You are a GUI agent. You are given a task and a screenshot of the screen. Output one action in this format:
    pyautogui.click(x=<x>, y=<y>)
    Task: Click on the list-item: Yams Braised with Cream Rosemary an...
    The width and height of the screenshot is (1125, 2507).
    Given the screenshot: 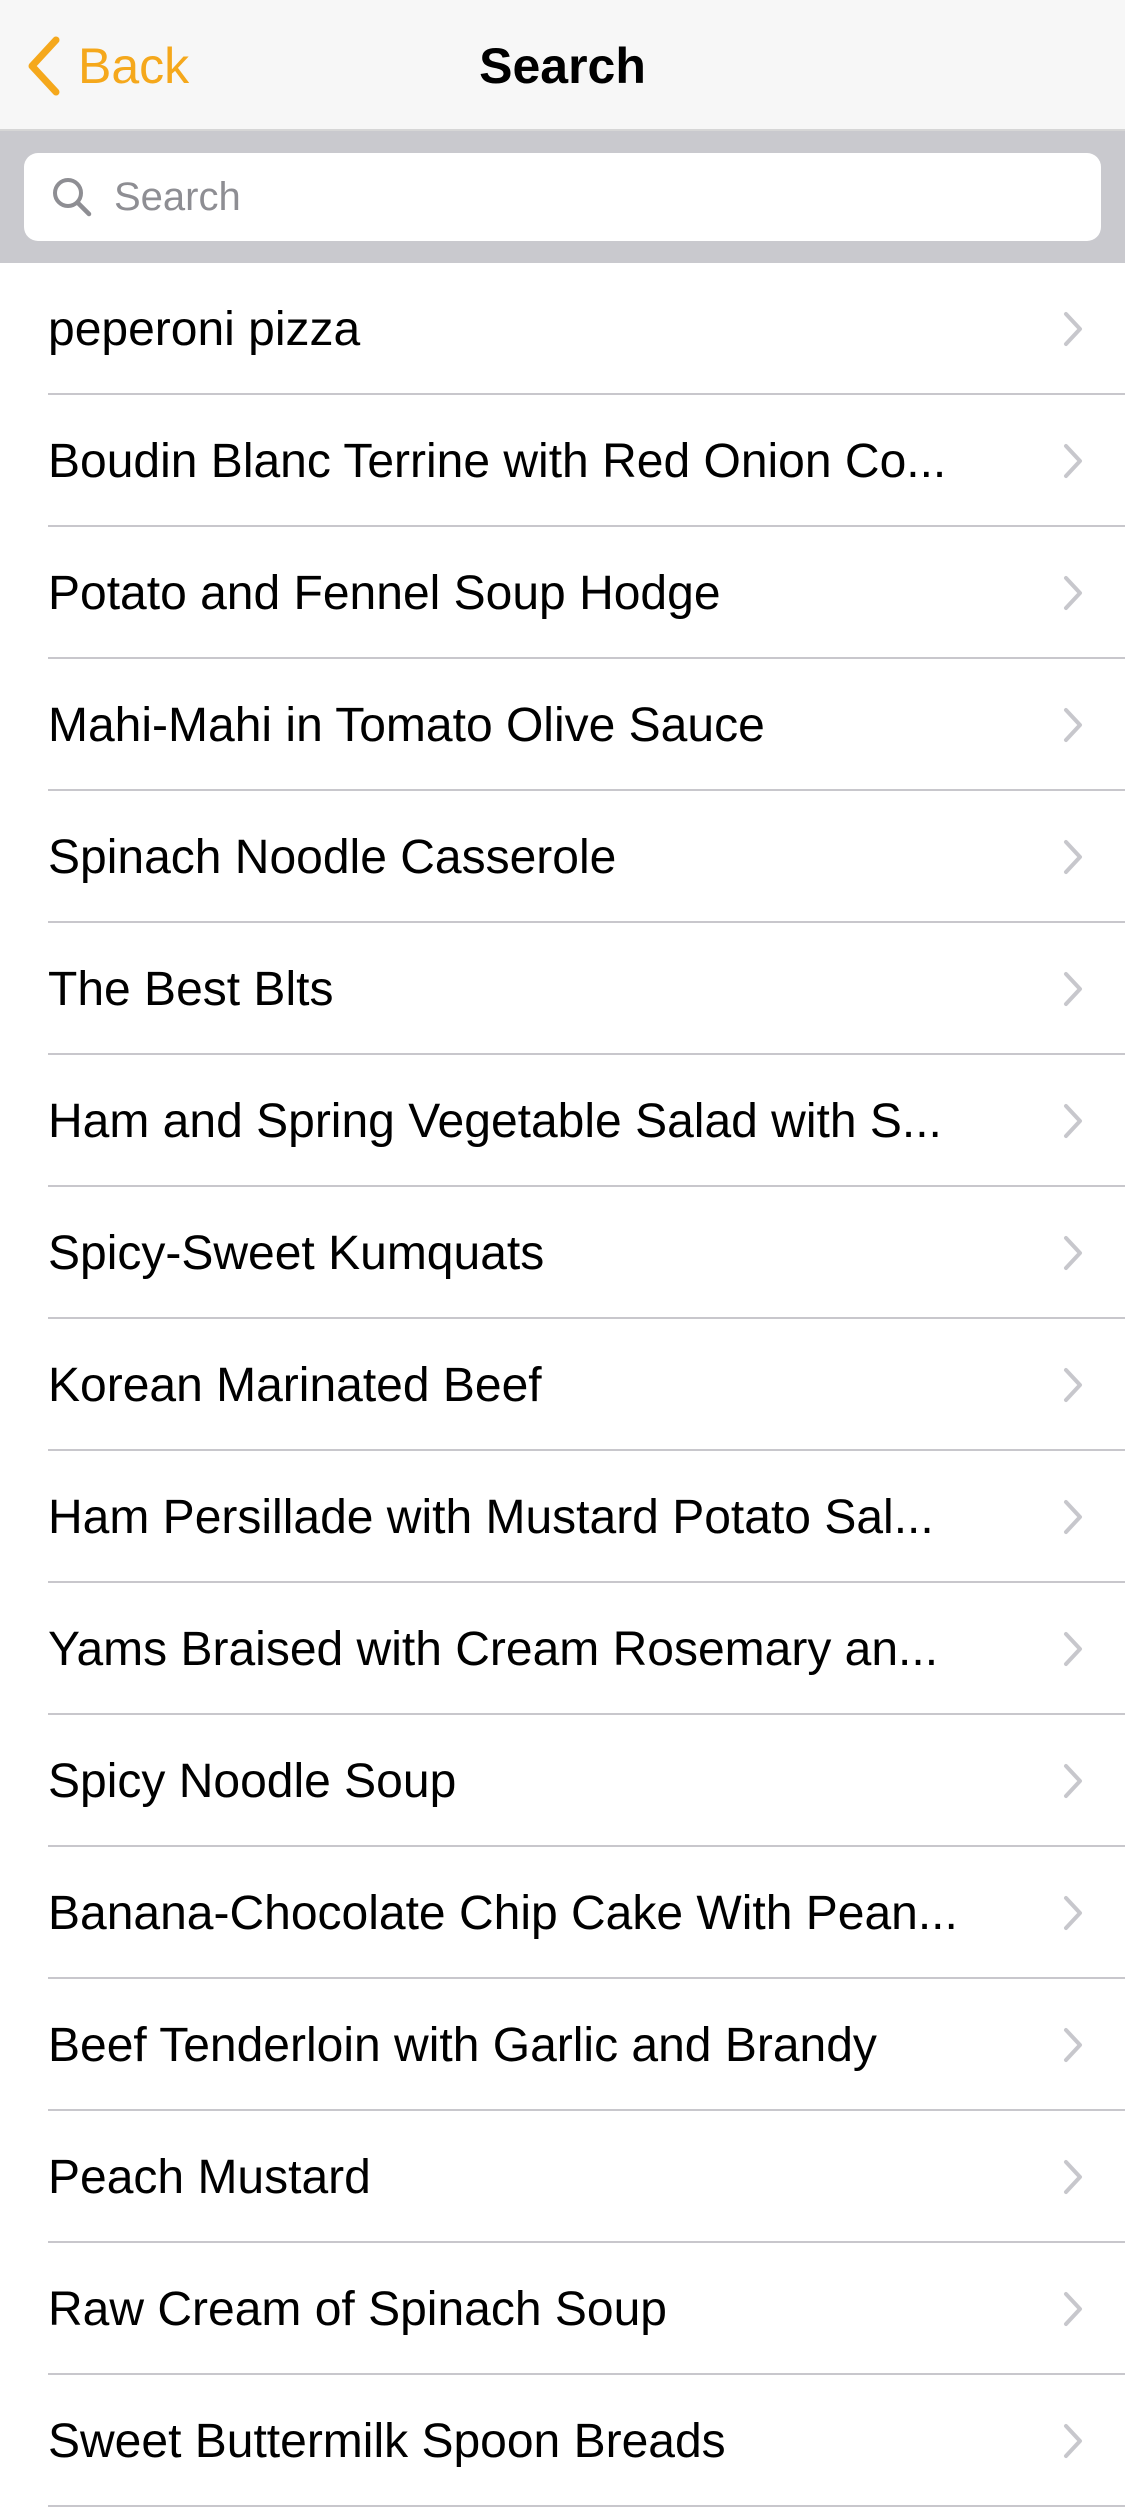 What is the action you would take?
    pyautogui.click(x=562, y=1649)
    